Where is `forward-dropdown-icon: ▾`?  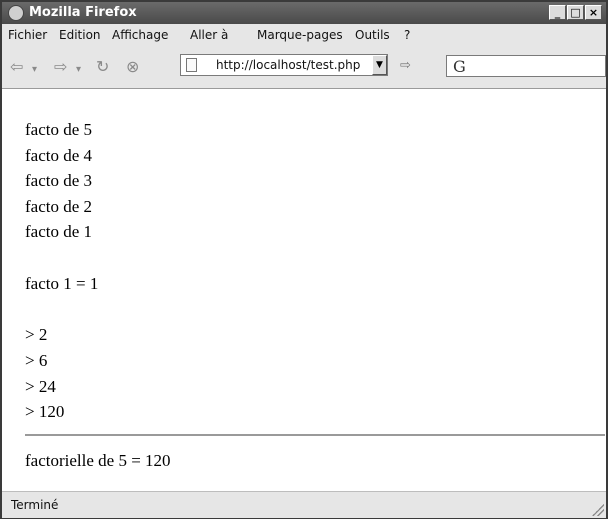 forward-dropdown-icon: ▾ is located at coordinates (78, 70).